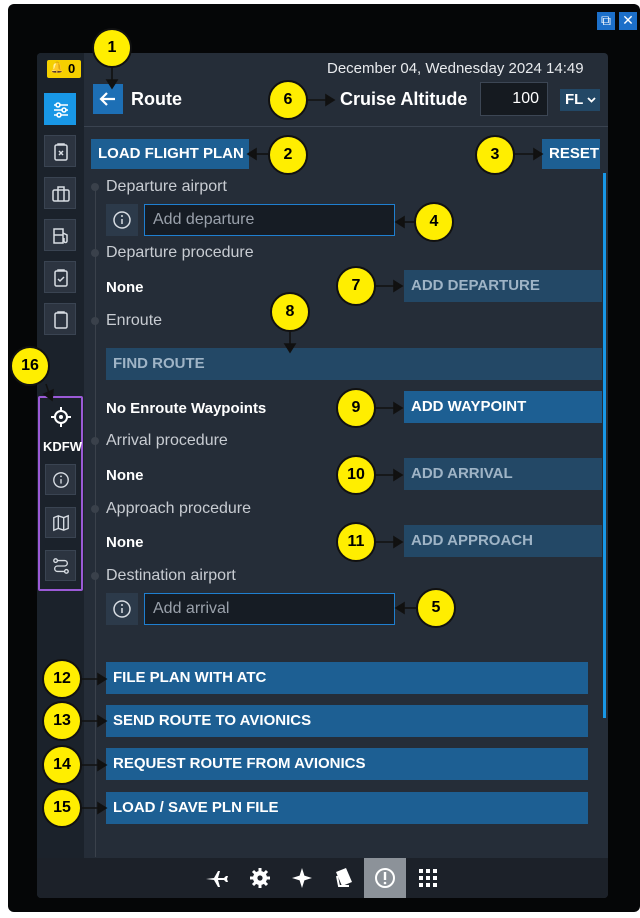 The width and height of the screenshot is (640, 918). Describe the element at coordinates (288, 155) in the screenshot. I see `callout-badge: 2` at that location.